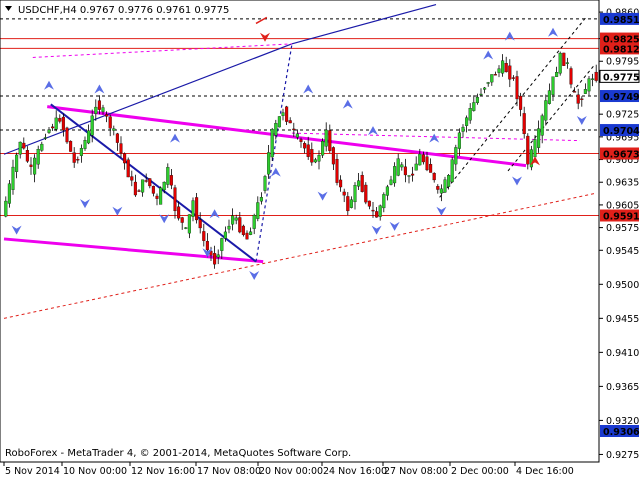 The height and width of the screenshot is (480, 640). I want to click on y-tick-label: 0.9275, so click(622, 455).